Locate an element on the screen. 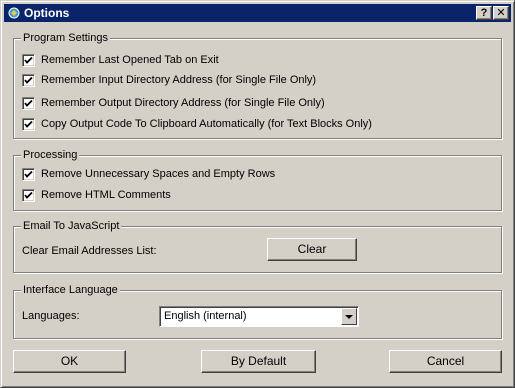 The width and height of the screenshot is (515, 388). remove-spaces-label: Remove Unnecessary Spaces and Empty Rows is located at coordinates (158, 174).